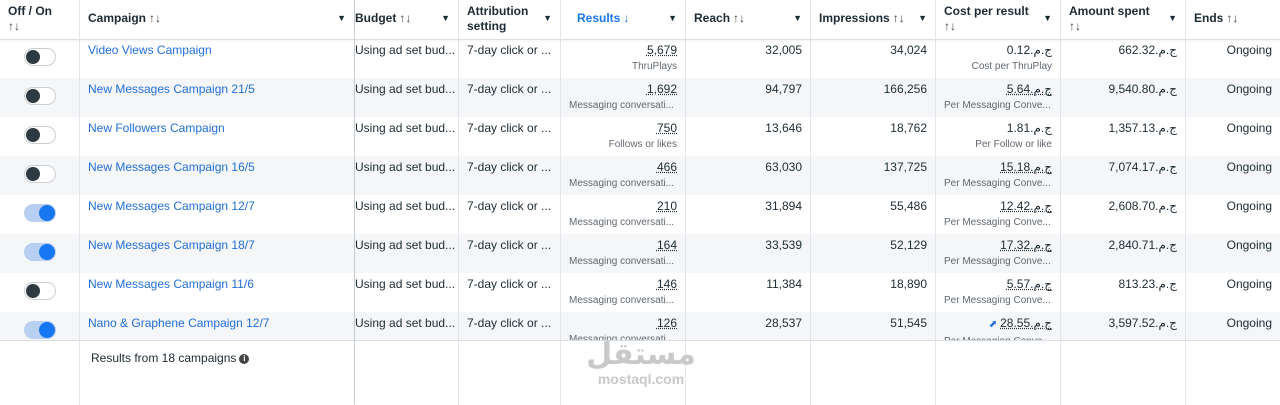  I want to click on campaign-name-link: New Messages Campaign 21/5, so click(217, 97).